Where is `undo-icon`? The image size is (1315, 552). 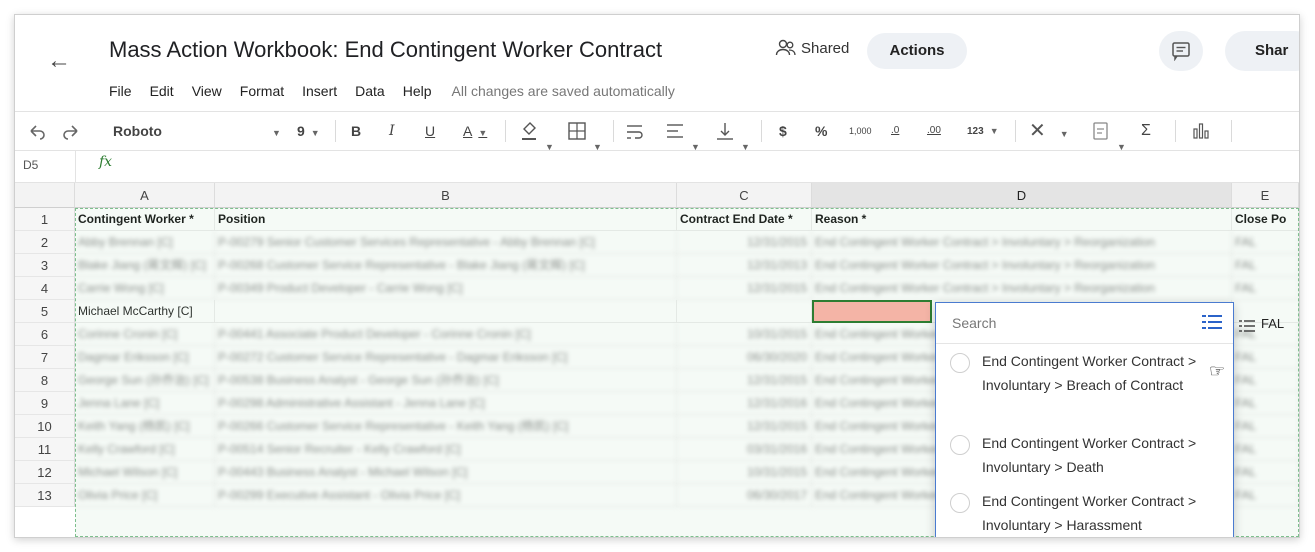 undo-icon is located at coordinates (37, 131).